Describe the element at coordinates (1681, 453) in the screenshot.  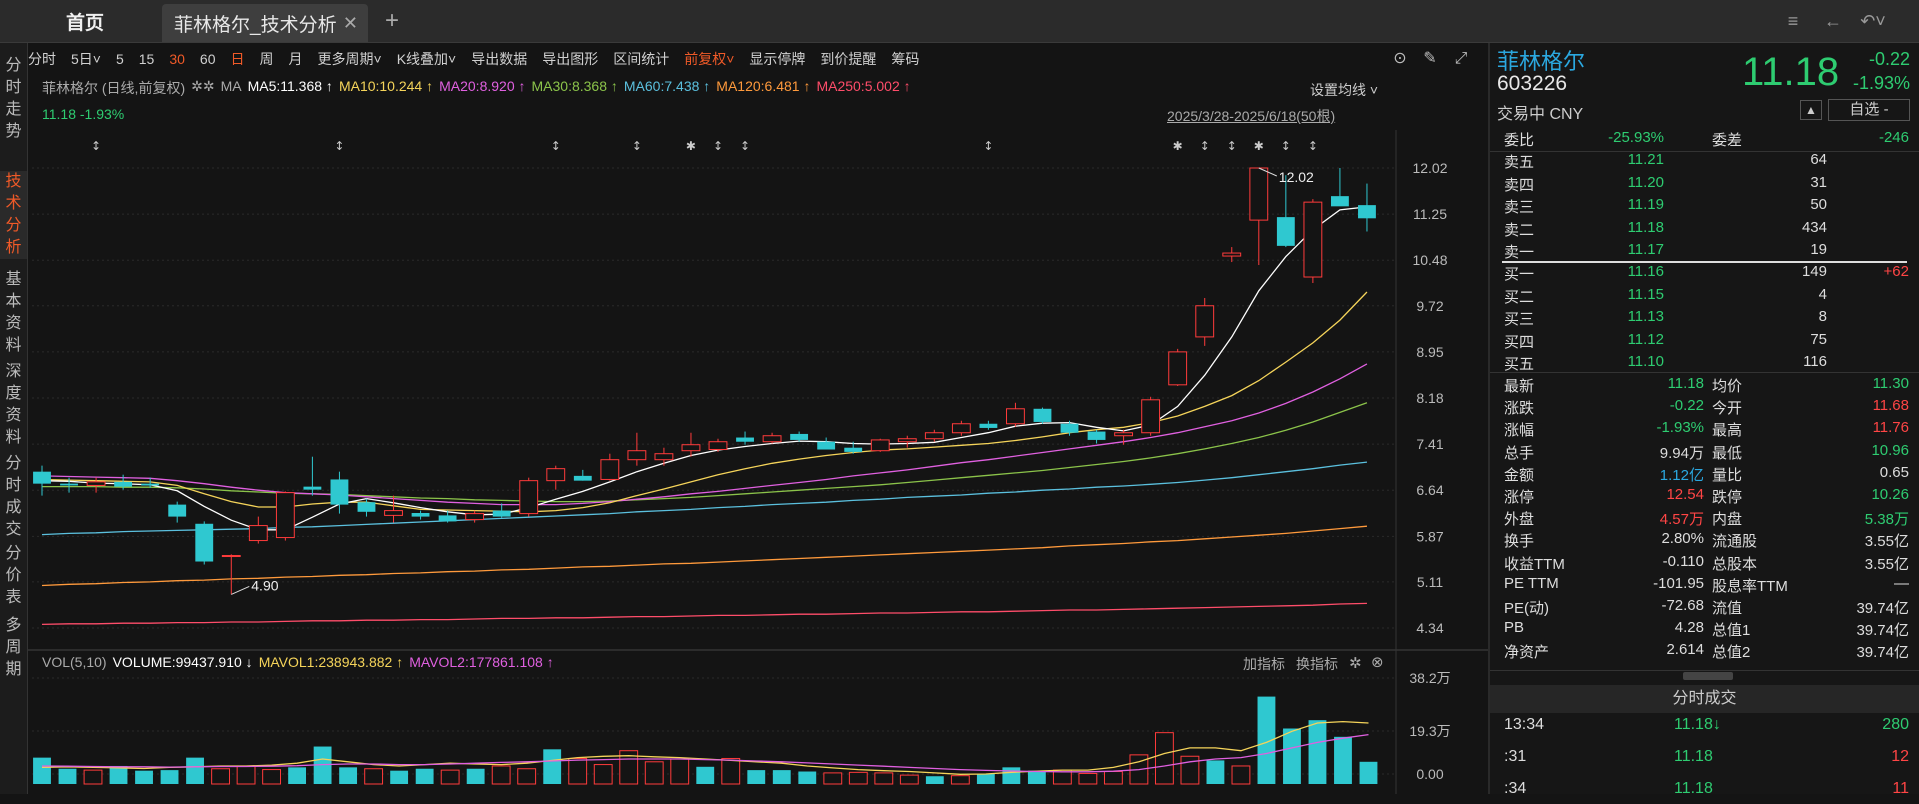
I see `stat-value: 9.94万` at that location.